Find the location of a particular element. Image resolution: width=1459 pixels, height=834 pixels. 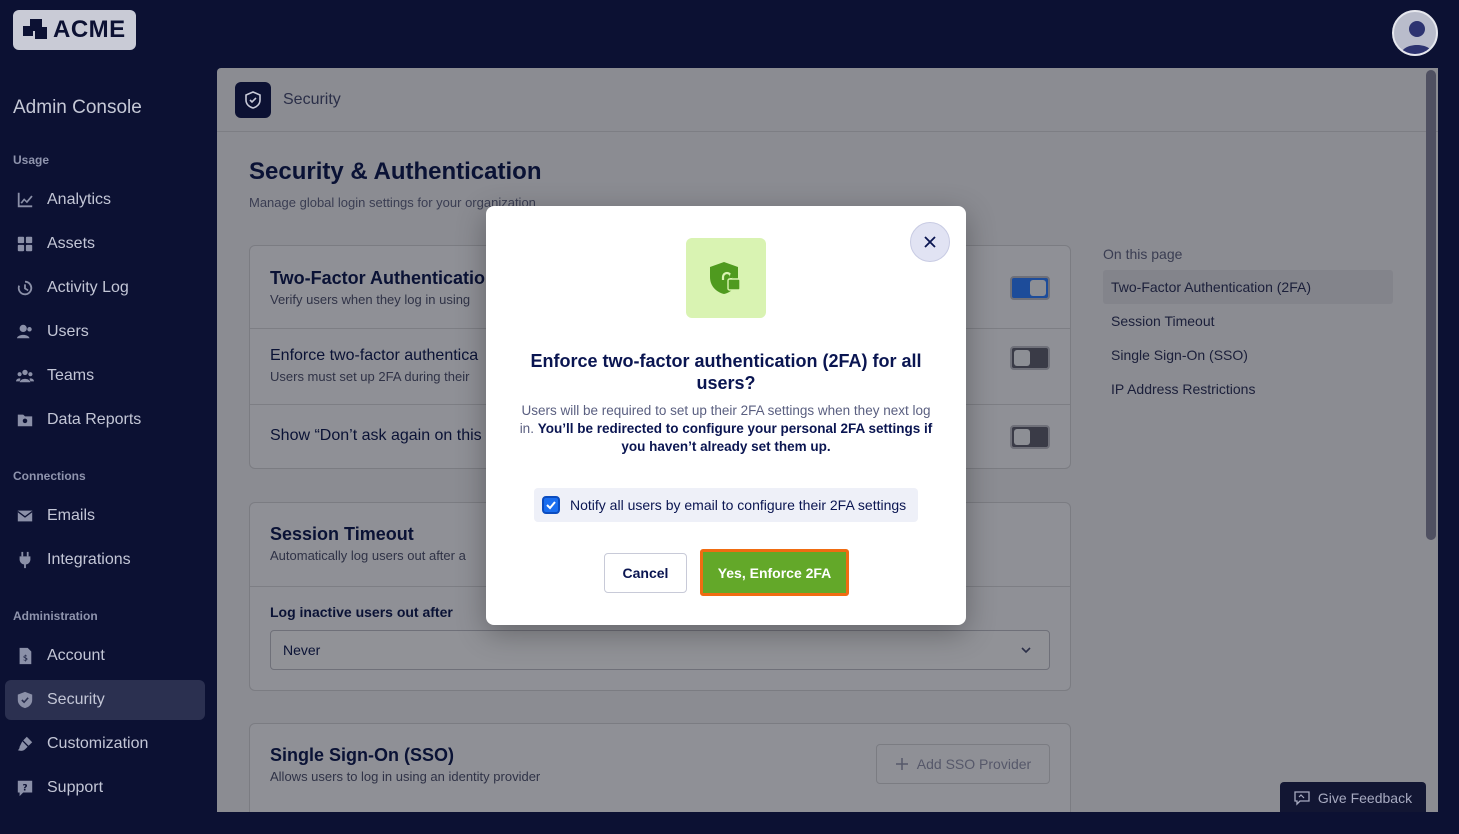

add-sso-provider-button: Add SSO Provider is located at coordinates (963, 764).